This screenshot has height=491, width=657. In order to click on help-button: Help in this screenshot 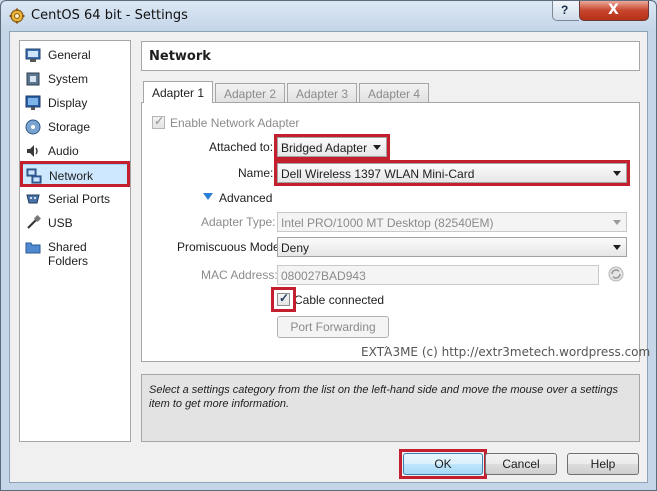, I will do `click(603, 464)`.